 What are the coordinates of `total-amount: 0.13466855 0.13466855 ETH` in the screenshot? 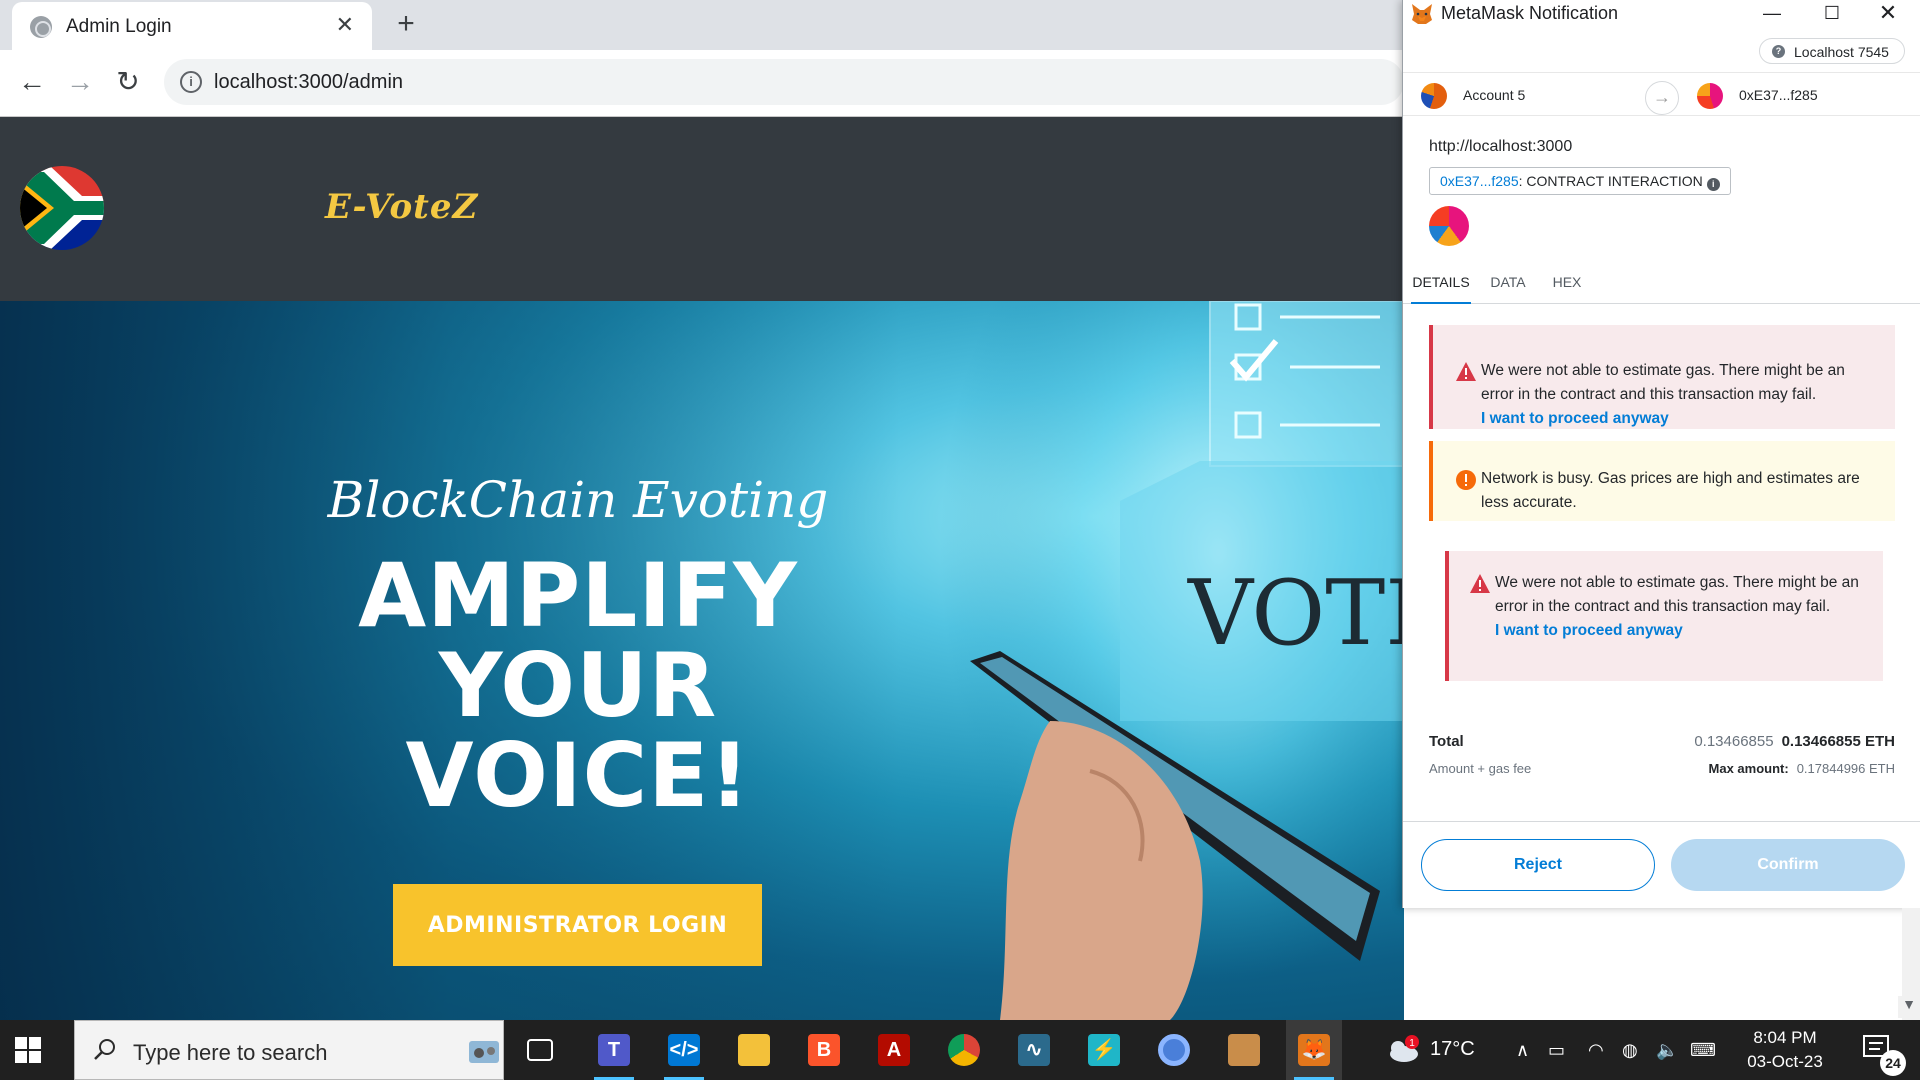 It's located at (1794, 741).